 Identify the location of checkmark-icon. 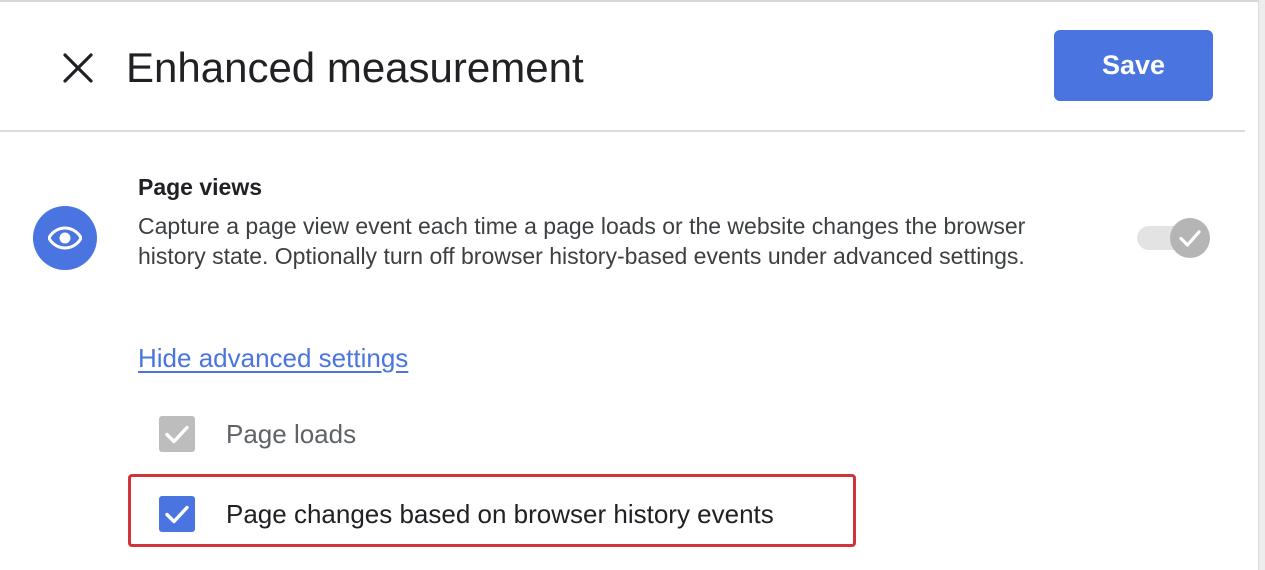
(177, 434).